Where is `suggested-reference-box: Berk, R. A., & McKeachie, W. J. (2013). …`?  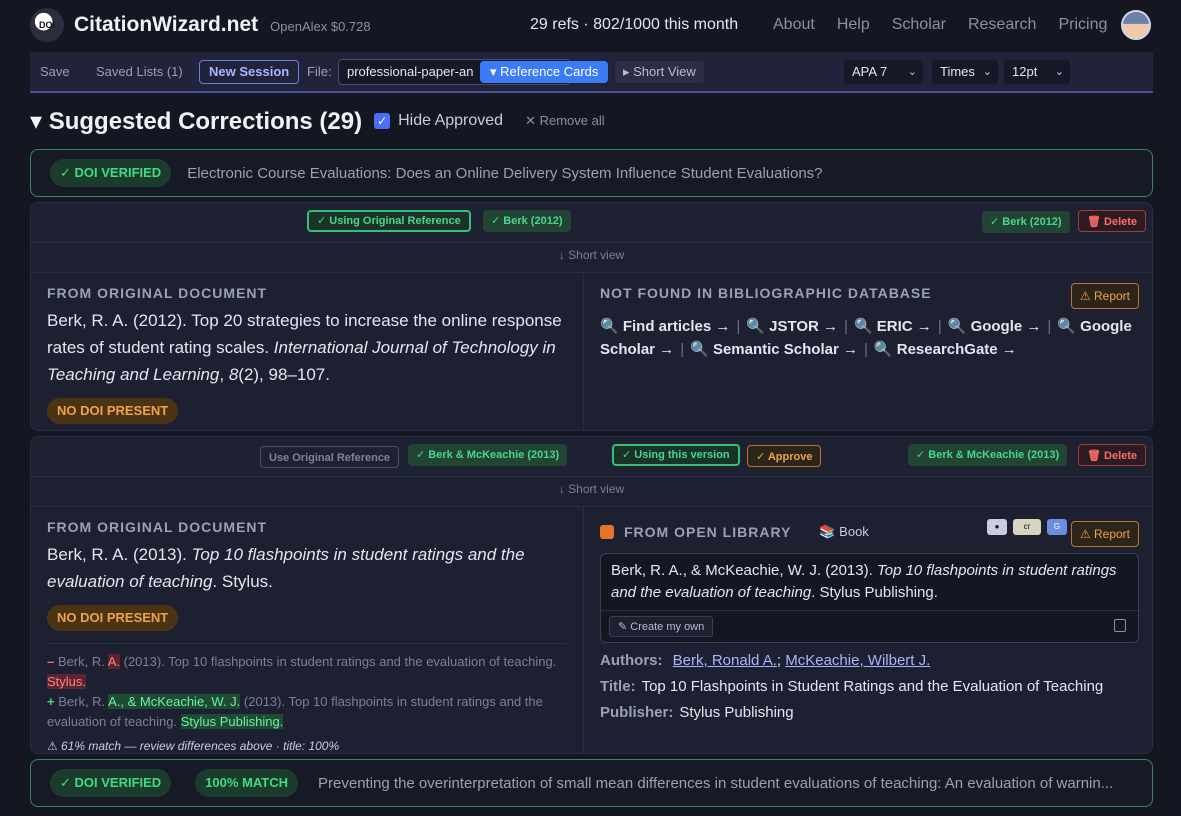
suggested-reference-box: Berk, R. A., & McKeachie, W. J. (2013). … is located at coordinates (869, 598).